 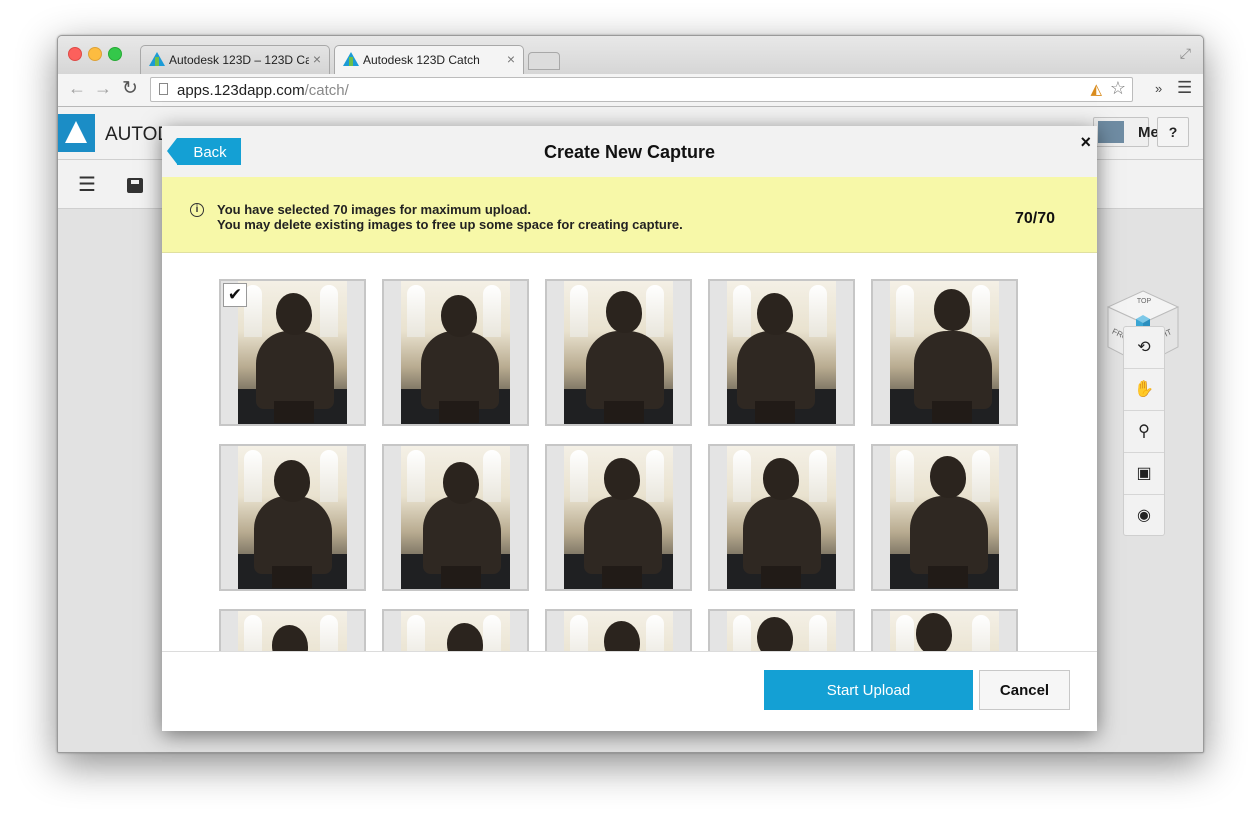 I want to click on navigation-toolbar: ⟲ ✋ ⚲ ▣ ◉, so click(x=1144, y=431).